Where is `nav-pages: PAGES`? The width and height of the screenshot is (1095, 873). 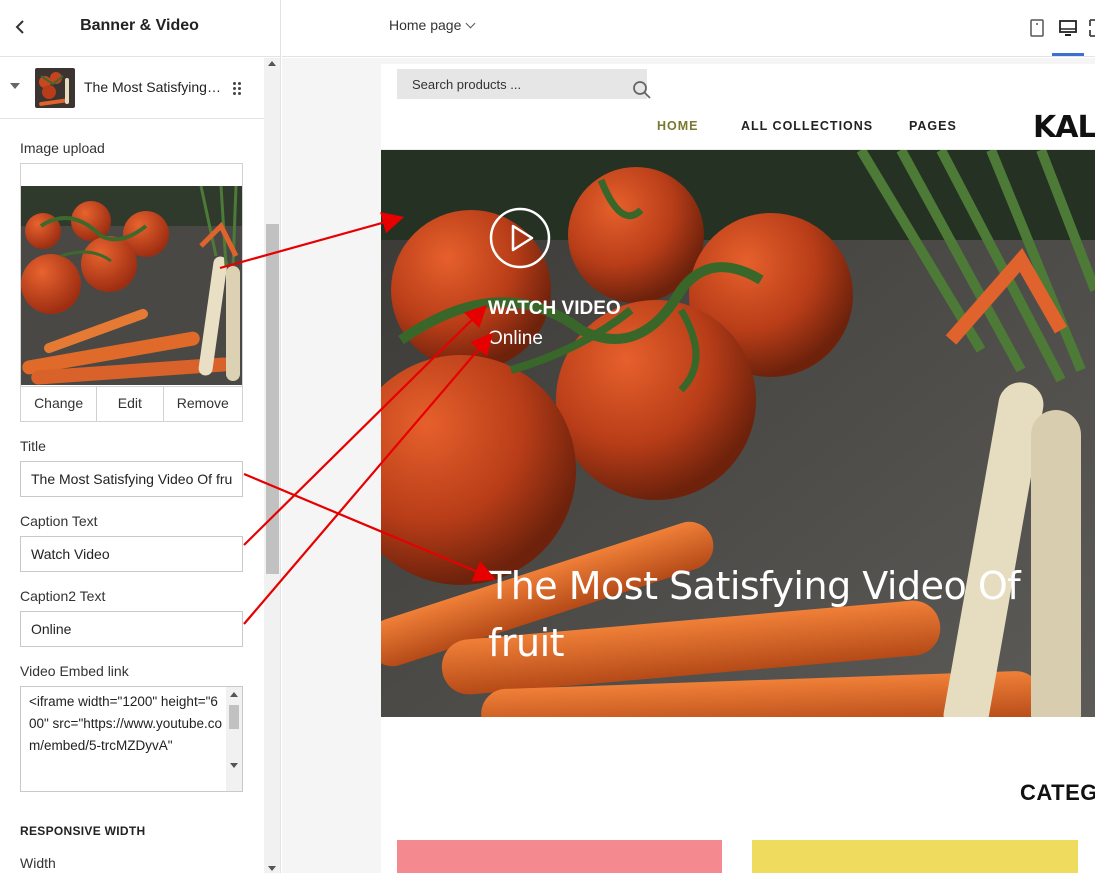
nav-pages: PAGES is located at coordinates (933, 126).